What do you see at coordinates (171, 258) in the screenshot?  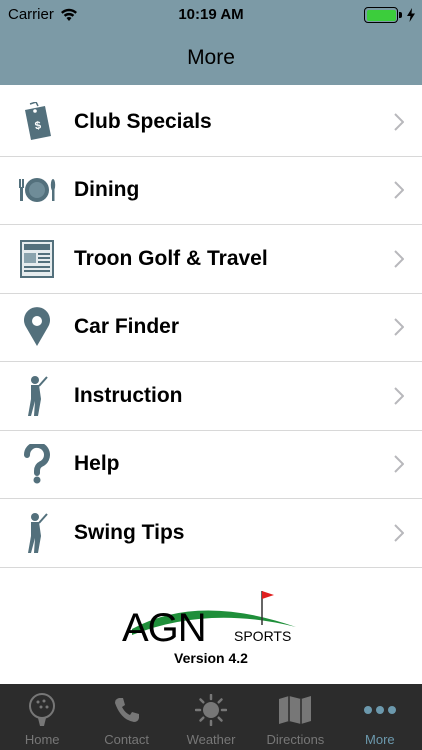 I see `menu-label: Troon Golf & Travel` at bounding box center [171, 258].